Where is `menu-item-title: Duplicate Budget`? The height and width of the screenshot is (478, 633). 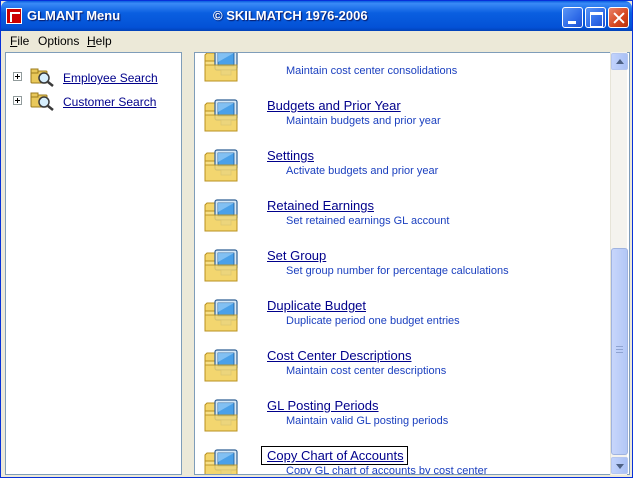
menu-item-title: Duplicate Budget is located at coordinates (316, 305).